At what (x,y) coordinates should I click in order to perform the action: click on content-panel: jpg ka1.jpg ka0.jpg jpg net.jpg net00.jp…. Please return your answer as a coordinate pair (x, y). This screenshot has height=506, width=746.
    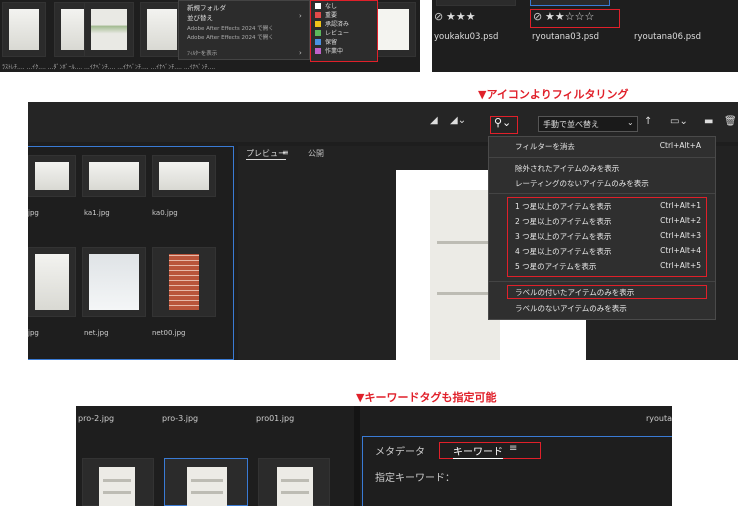
    Looking at the image, I should click on (131, 253).